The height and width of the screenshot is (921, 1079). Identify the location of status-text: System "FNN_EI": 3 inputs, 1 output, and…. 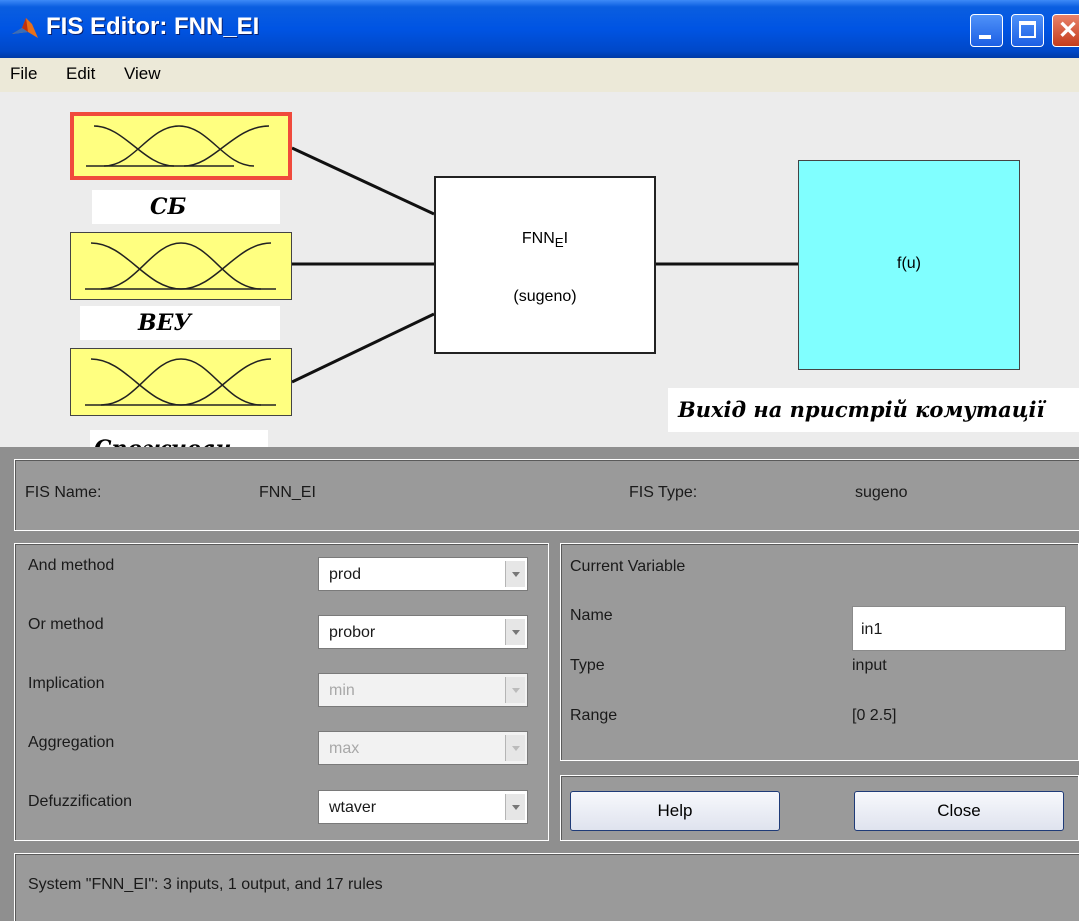
(205, 884).